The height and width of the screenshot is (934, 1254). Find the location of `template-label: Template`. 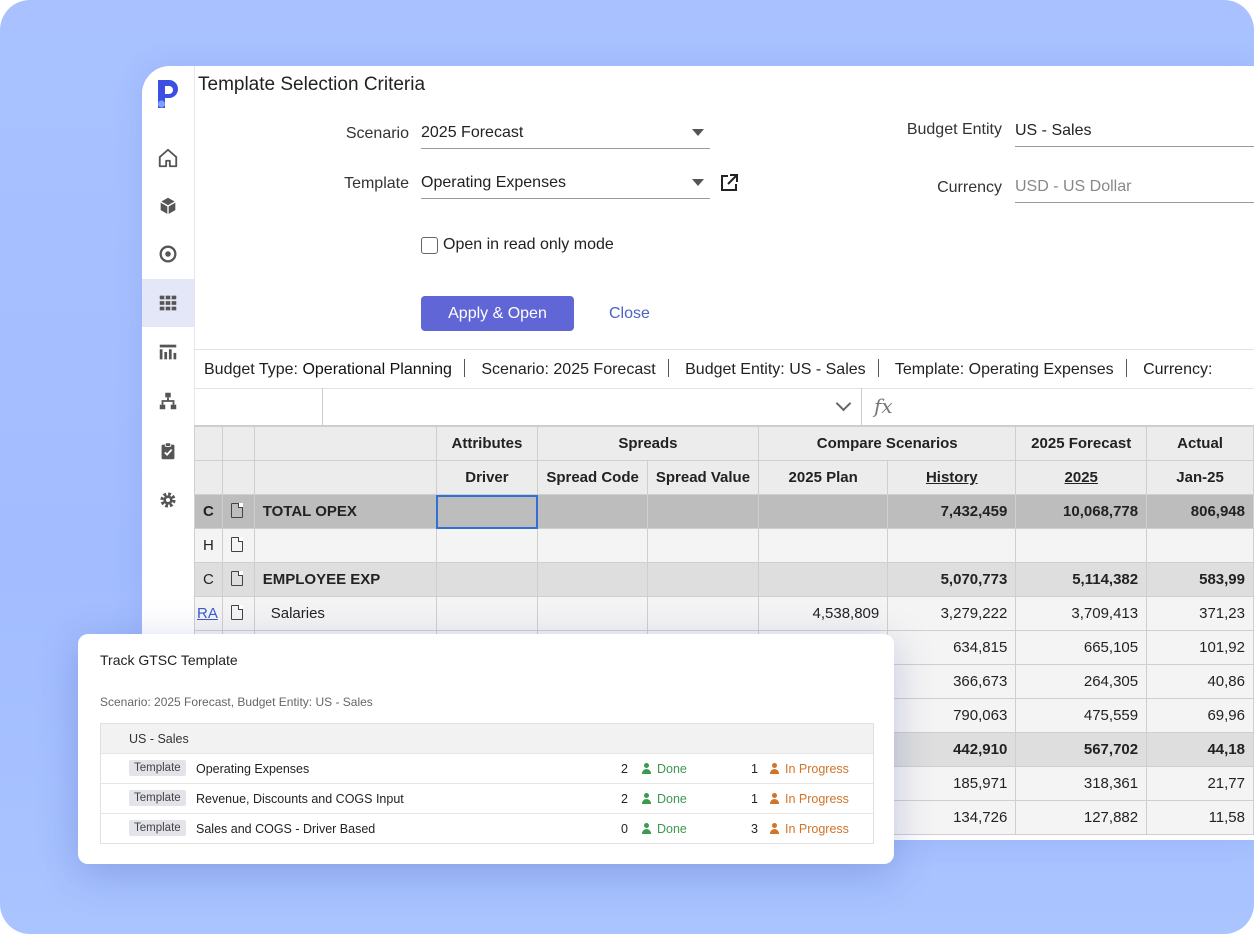

template-label: Template is located at coordinates (376, 183).